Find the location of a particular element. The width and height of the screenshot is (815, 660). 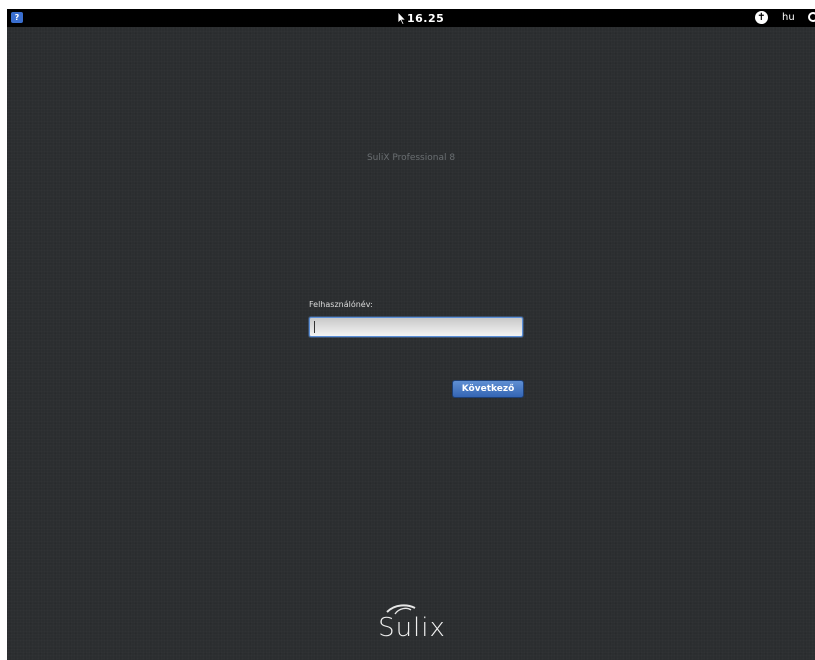

mouse-cursor-icon is located at coordinates (402, 18).